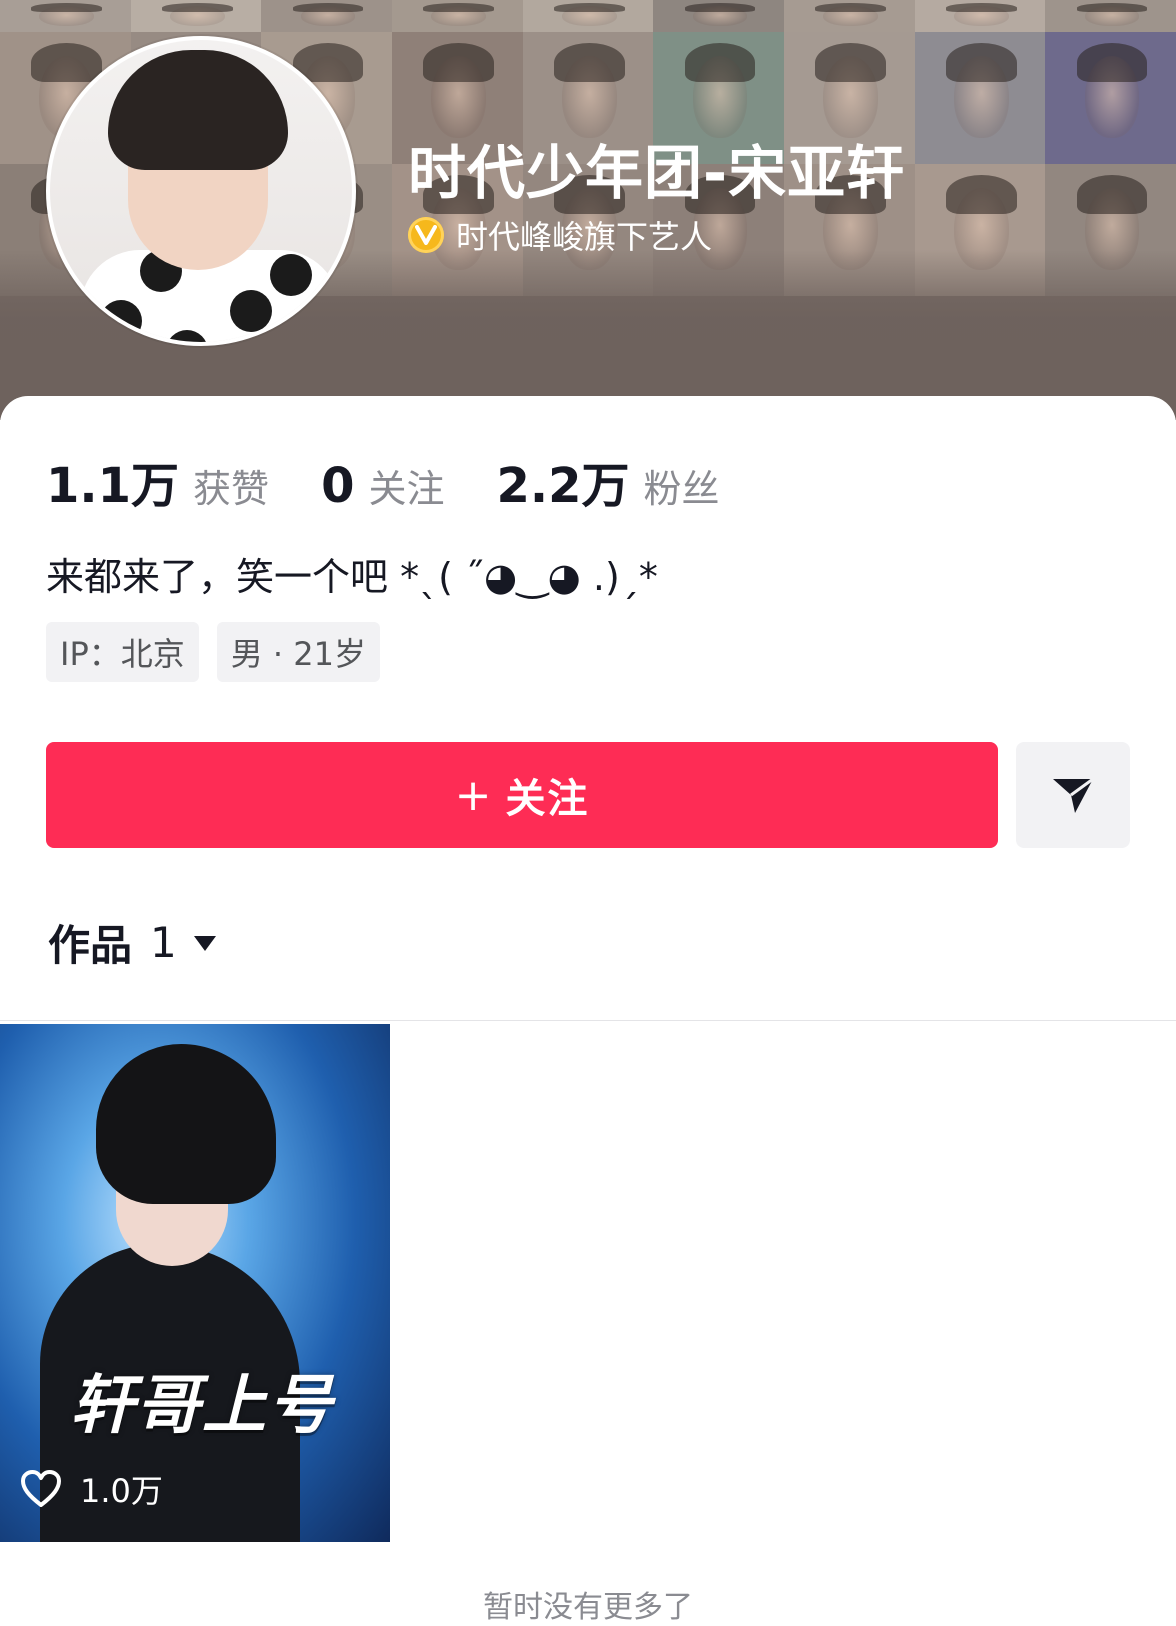 The image size is (1176, 1626). I want to click on follow-button: + 关注, so click(522, 795).